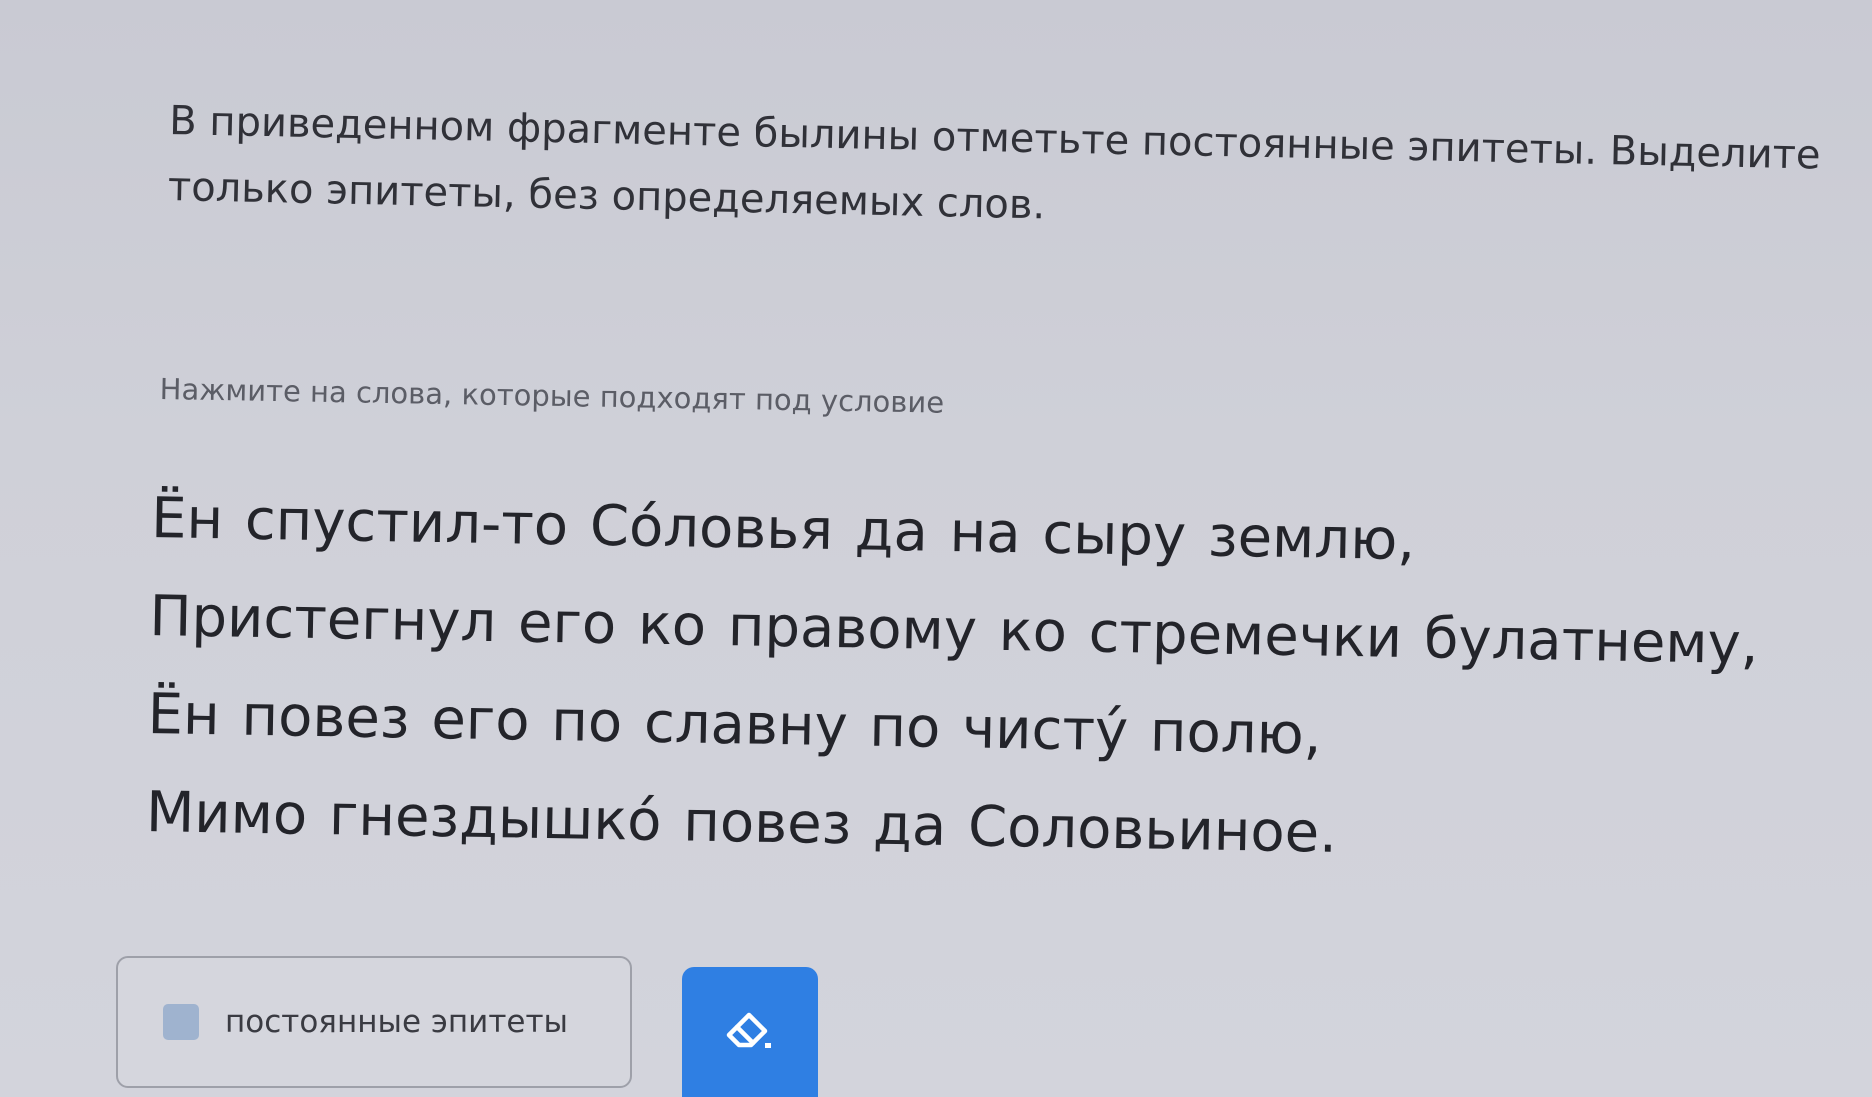  I want to click on eraser-button, so click(750, 1032).